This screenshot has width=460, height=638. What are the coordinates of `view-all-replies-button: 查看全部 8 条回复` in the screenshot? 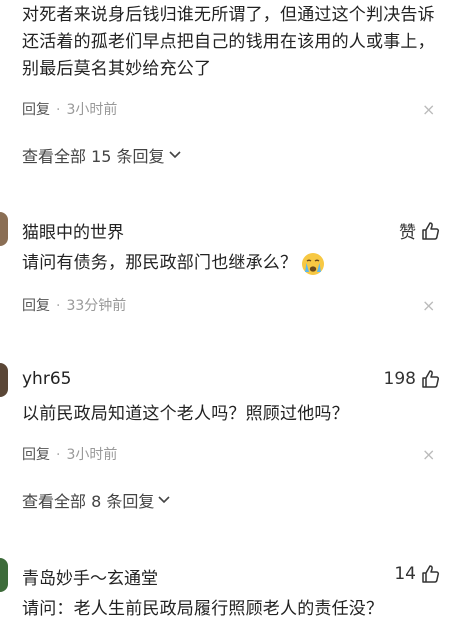 It's located at (96, 500).